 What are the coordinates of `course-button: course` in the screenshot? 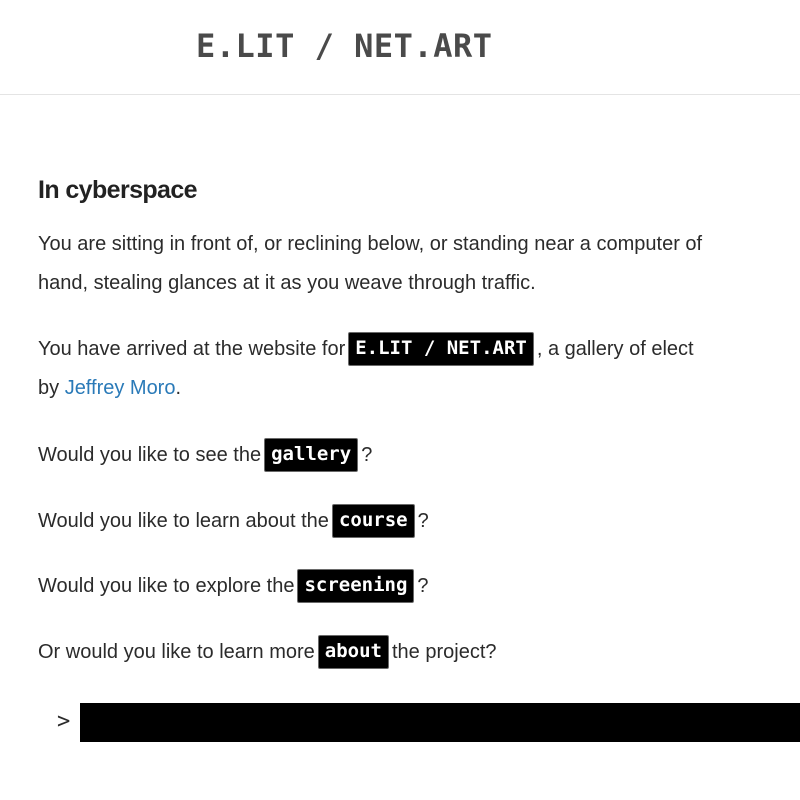 It's located at (373, 521).